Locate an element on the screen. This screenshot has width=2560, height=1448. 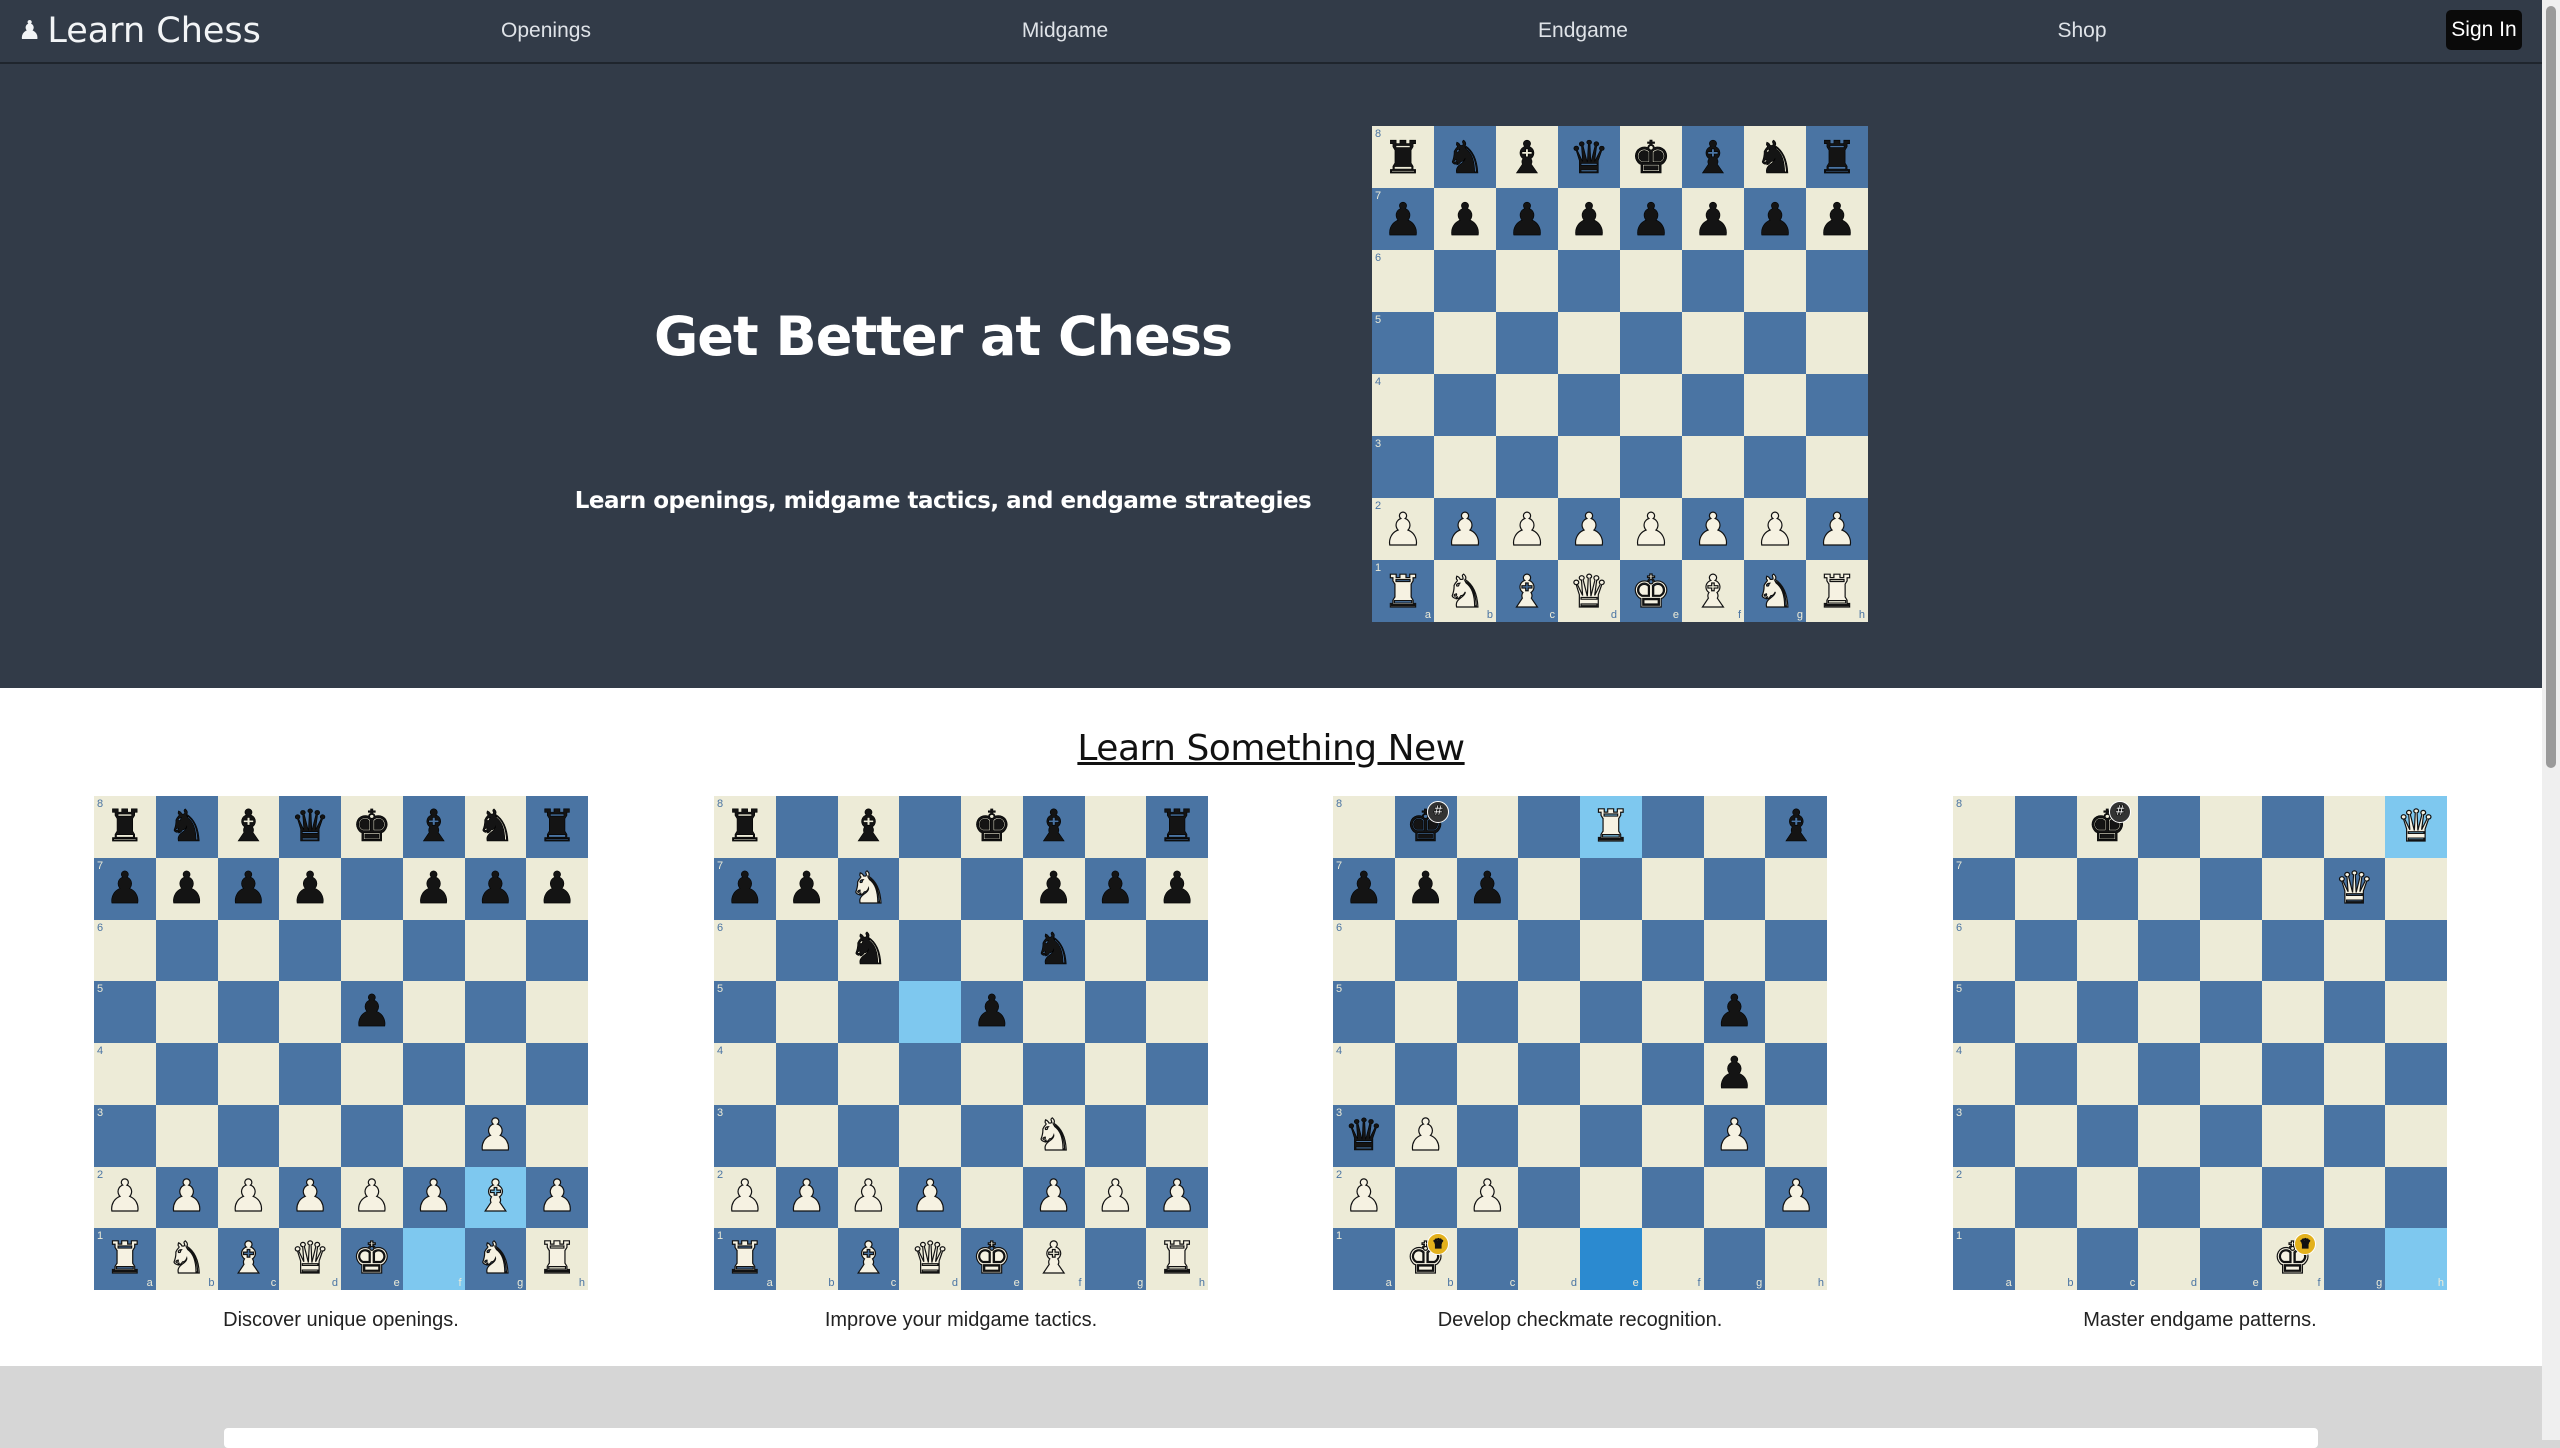
square-h2: ♟ is located at coordinates (1837, 529).